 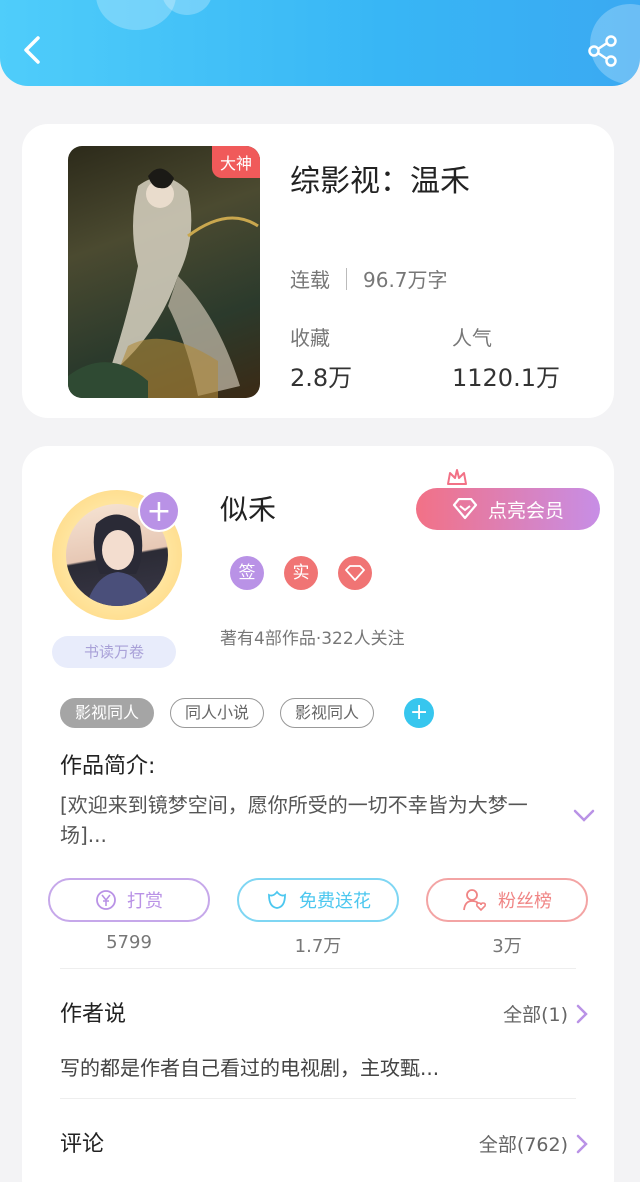 I want to click on flower-count: 1.7万, so click(x=318, y=946).